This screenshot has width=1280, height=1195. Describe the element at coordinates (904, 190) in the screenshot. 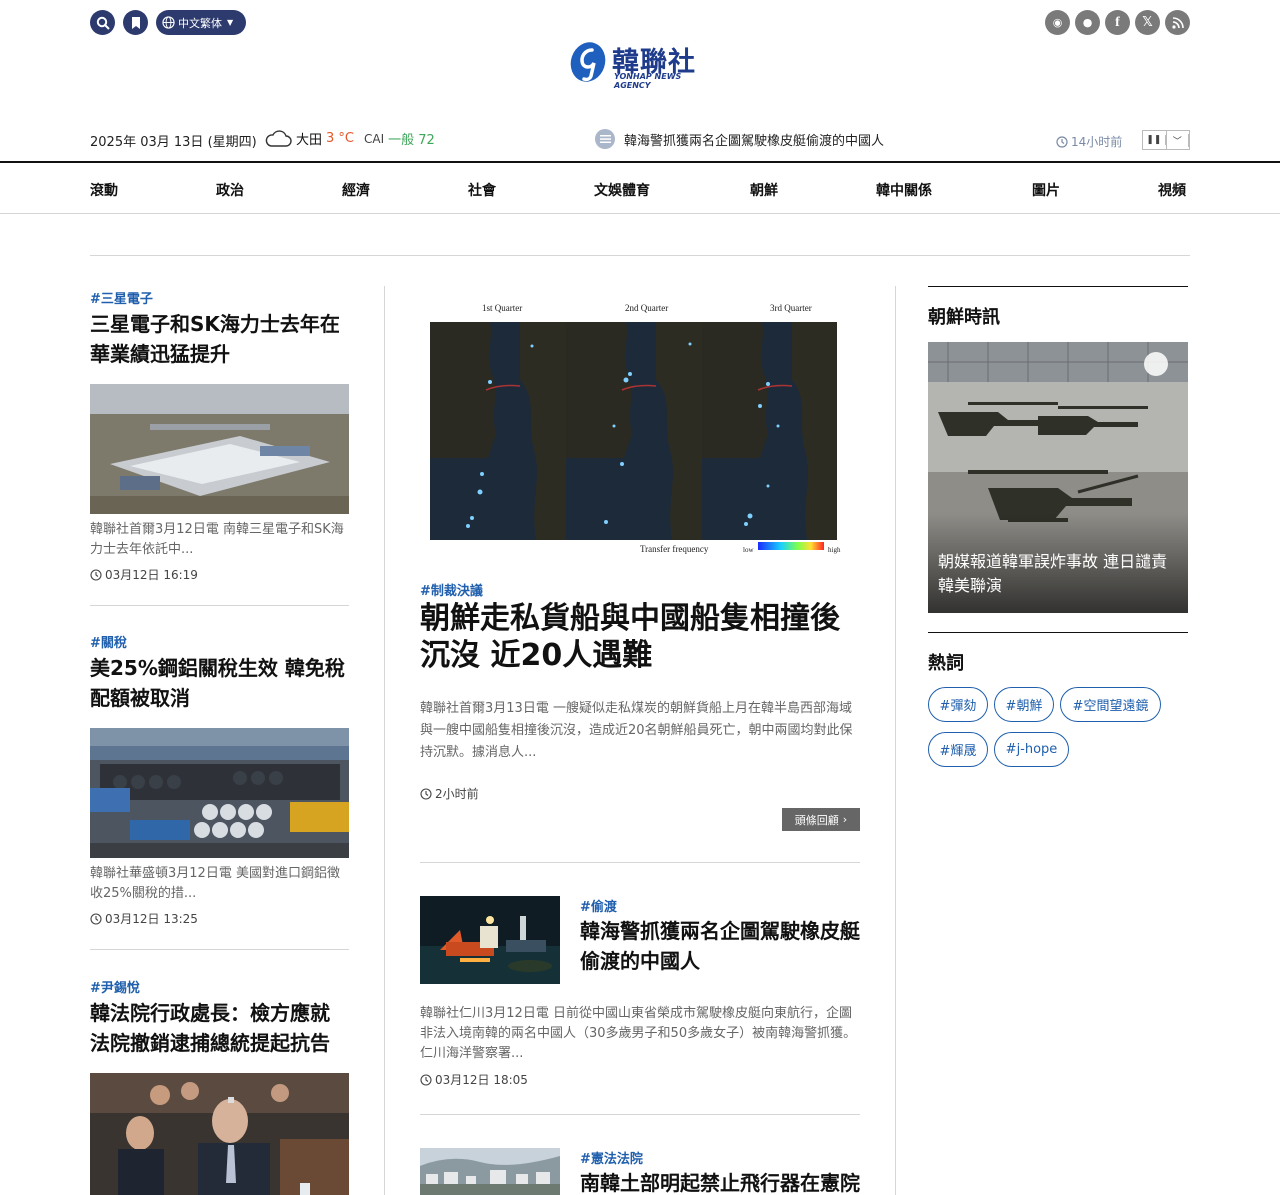

I see `nav-item-korea-china: 韓中關係` at that location.